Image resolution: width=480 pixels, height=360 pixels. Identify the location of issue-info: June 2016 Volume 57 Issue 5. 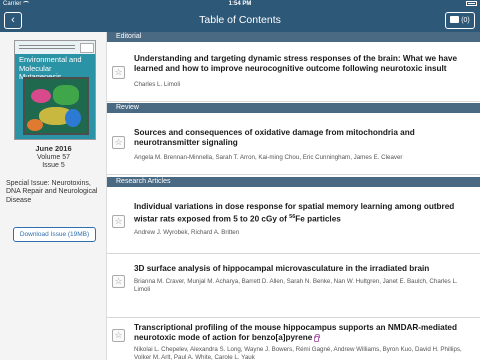
(53, 157).